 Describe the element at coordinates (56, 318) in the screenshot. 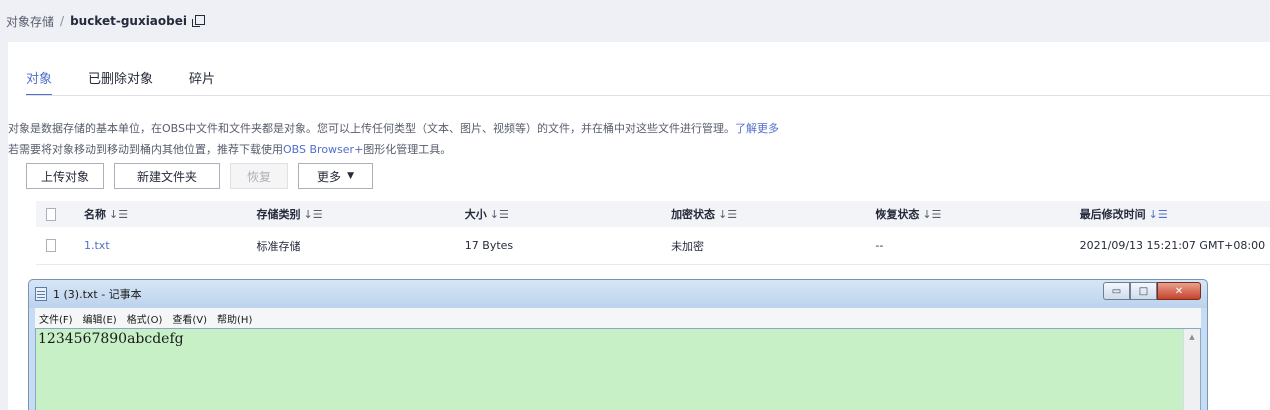

I see `menu-file: 文件(F)` at that location.